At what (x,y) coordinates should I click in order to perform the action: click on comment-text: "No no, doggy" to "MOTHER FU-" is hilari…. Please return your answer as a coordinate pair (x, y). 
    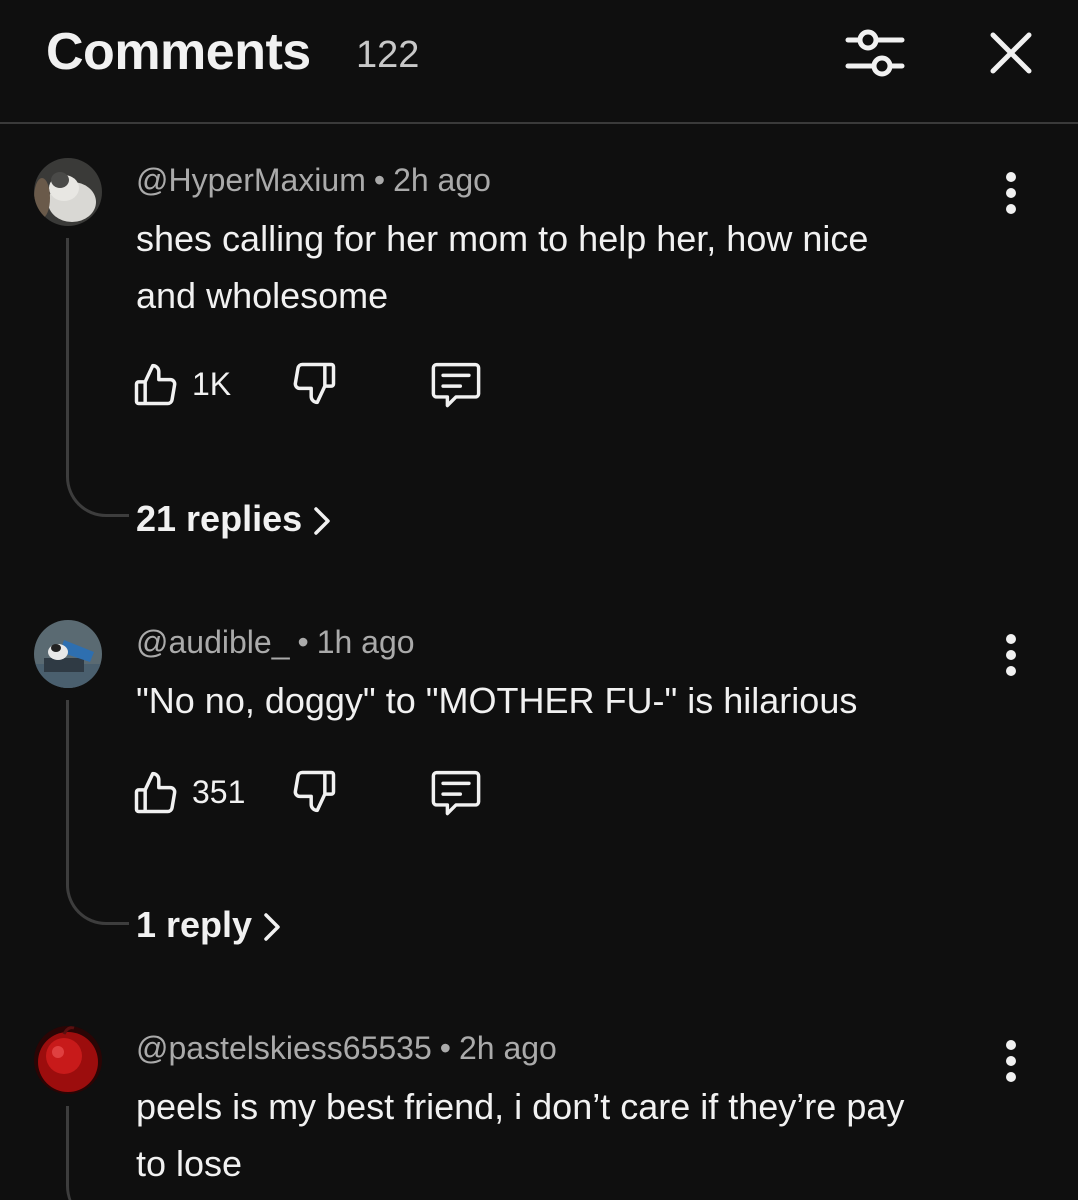
    Looking at the image, I should click on (561, 700).